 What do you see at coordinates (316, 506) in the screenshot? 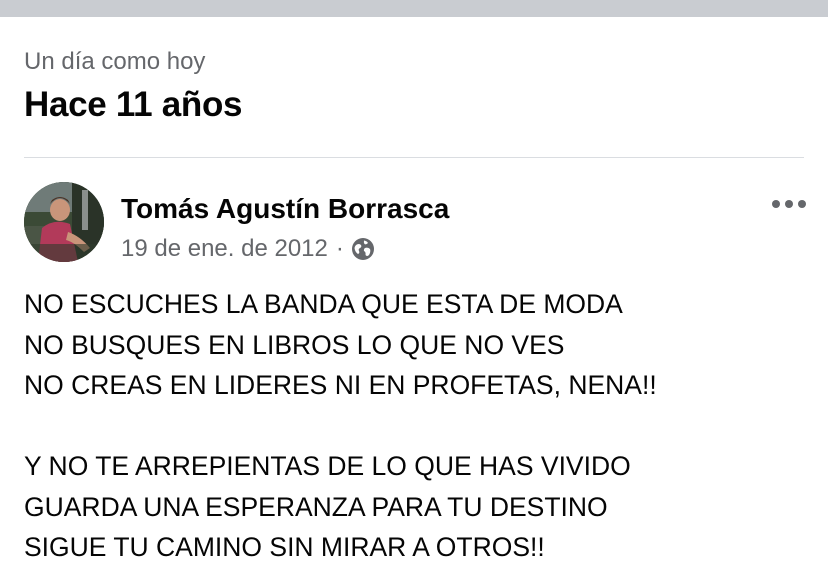
I see `post-line: GUARDA UNA ESPERANZA PARA TU DESTINO` at bounding box center [316, 506].